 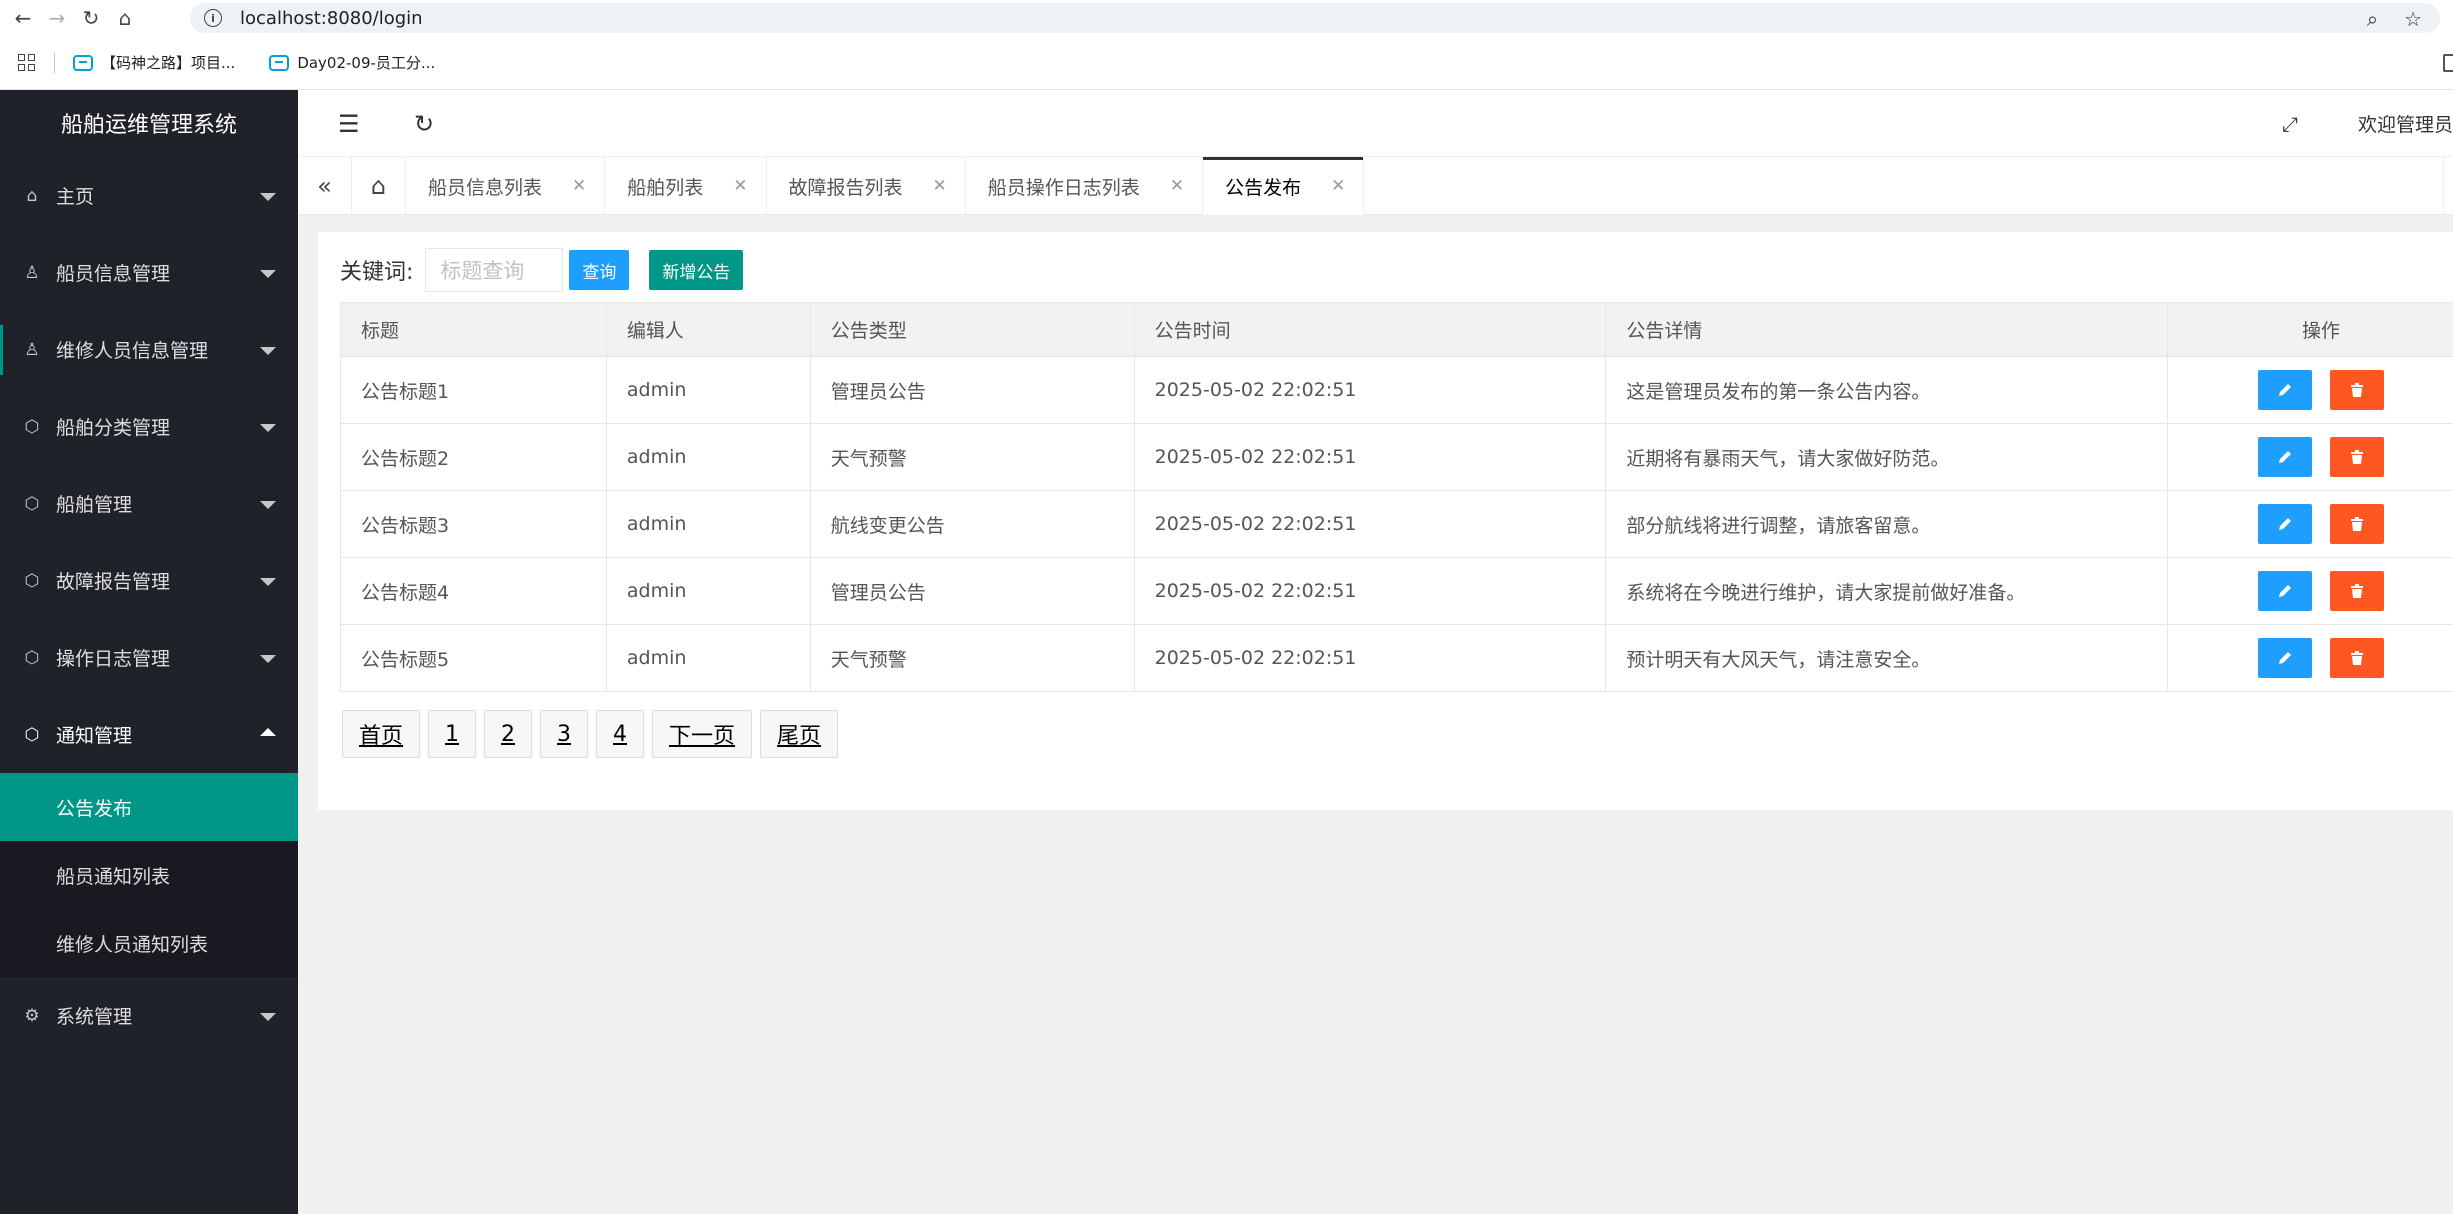 I want to click on sidebar-item-crew: ♙ 船员信息管理, so click(x=149, y=272).